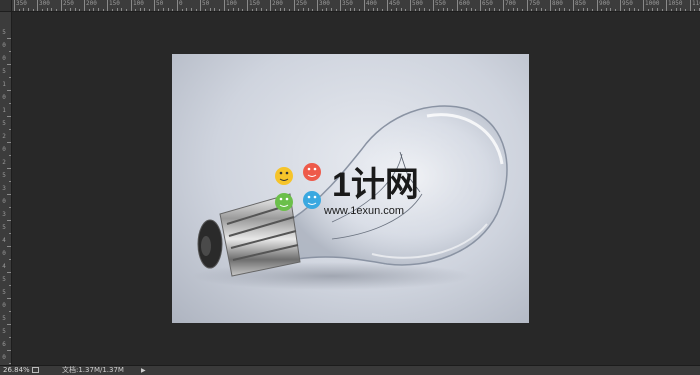 This screenshot has height=375, width=700. I want to click on ruler-tick-label: 800, so click(557, 3).